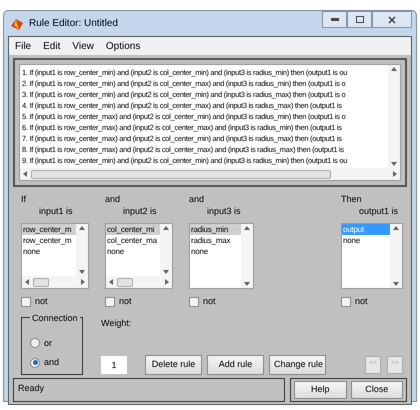 This screenshot has width=420, height=410. I want to click on radio-option: and, so click(56, 363).